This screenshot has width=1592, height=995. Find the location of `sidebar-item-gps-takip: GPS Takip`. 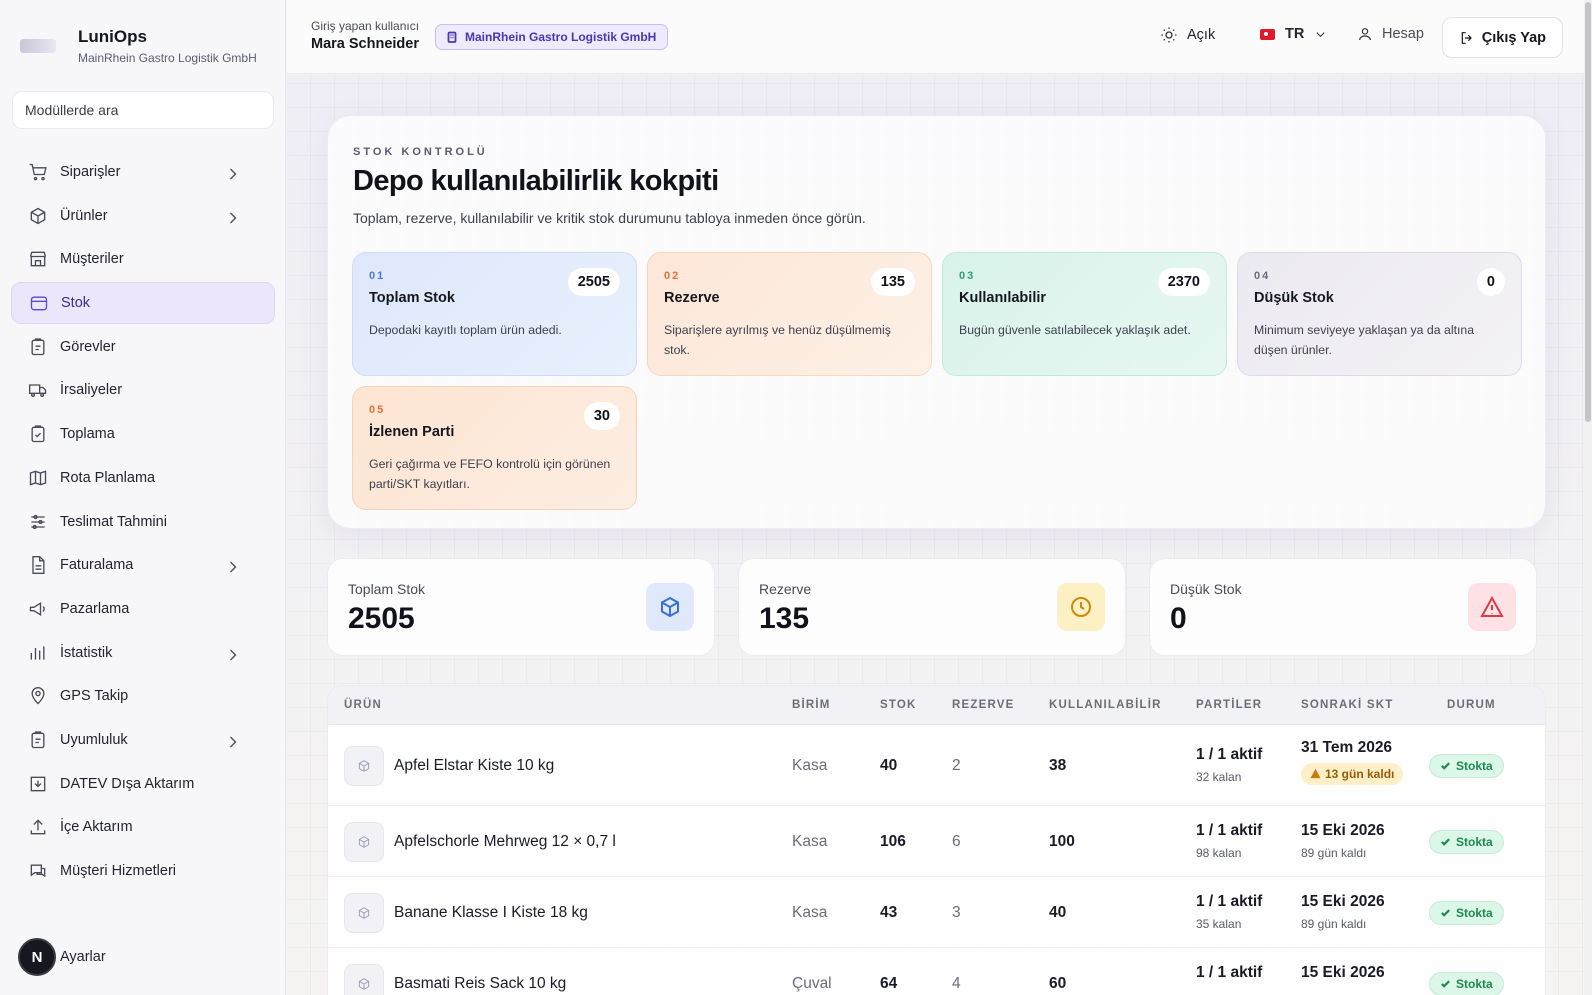

sidebar-item-gps-takip: GPS Takip is located at coordinates (143, 696).